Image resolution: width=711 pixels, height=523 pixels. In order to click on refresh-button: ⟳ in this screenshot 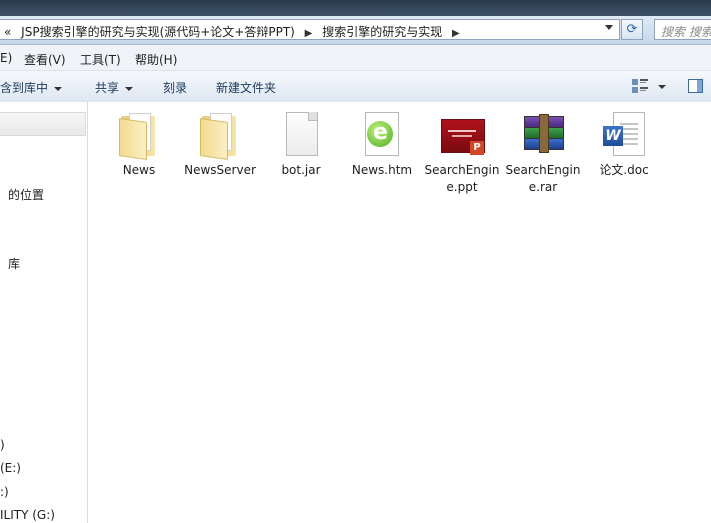, I will do `click(632, 29)`.